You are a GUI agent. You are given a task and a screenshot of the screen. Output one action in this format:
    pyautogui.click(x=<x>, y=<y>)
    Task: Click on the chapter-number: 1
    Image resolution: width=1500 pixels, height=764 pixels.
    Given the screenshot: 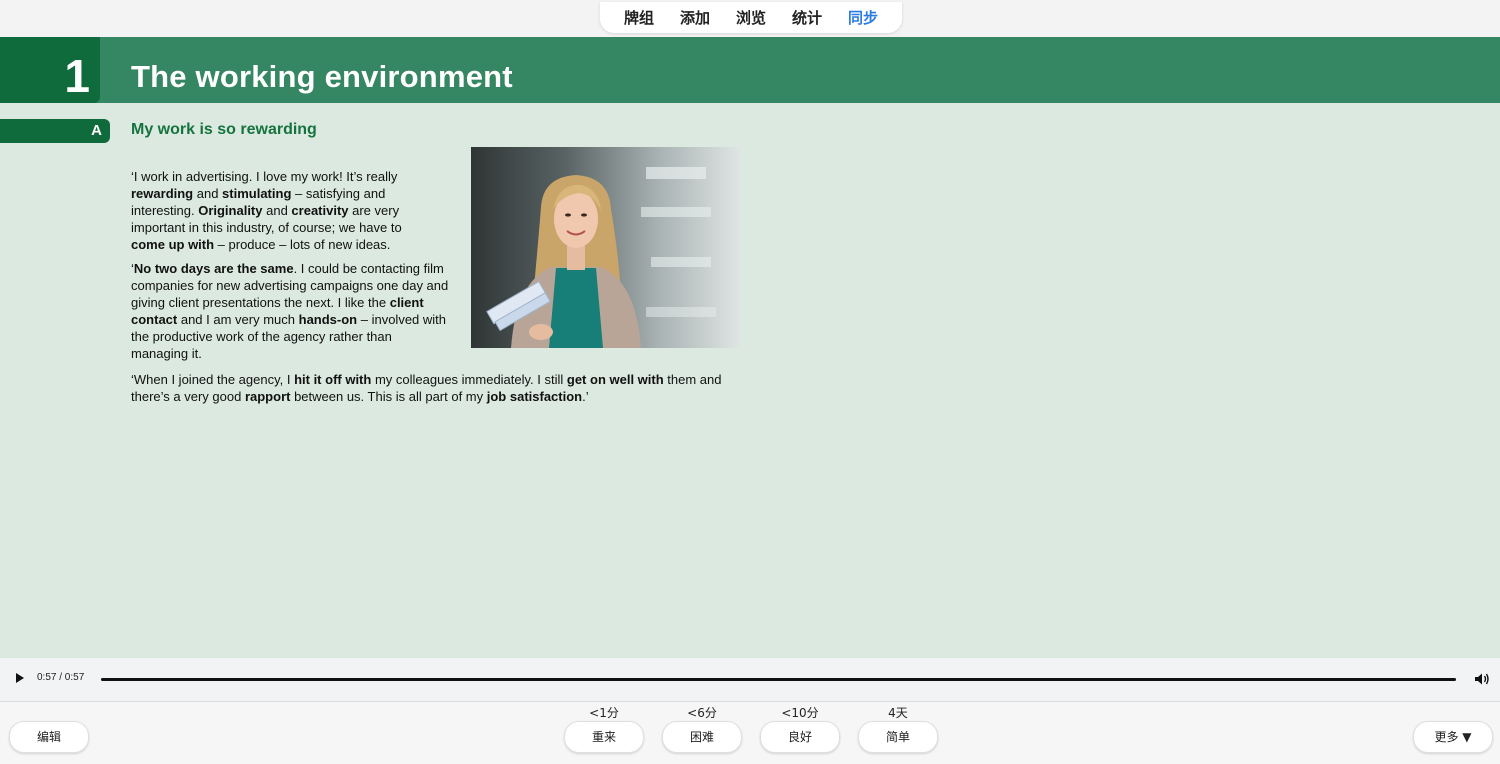 What is the action you would take?
    pyautogui.click(x=50, y=70)
    